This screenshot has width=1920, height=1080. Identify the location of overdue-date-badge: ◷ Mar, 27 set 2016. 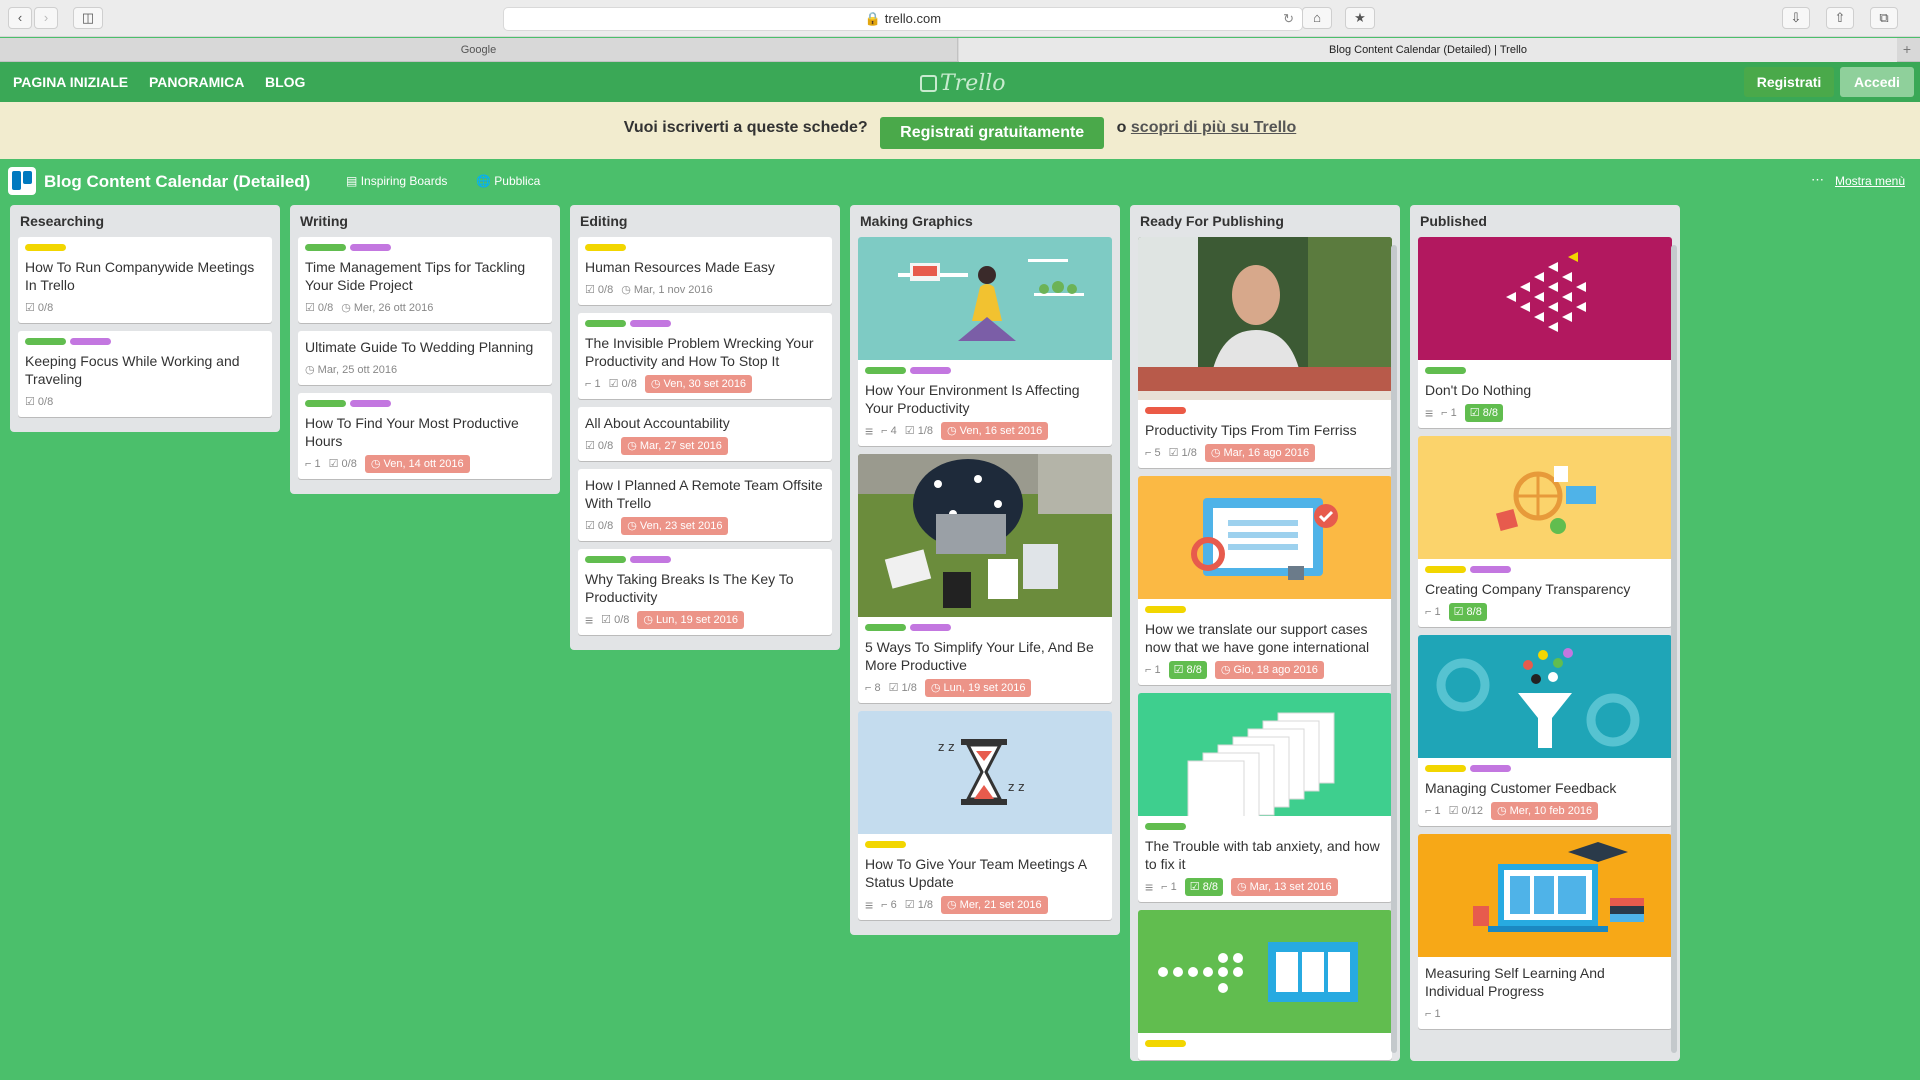
(674, 446).